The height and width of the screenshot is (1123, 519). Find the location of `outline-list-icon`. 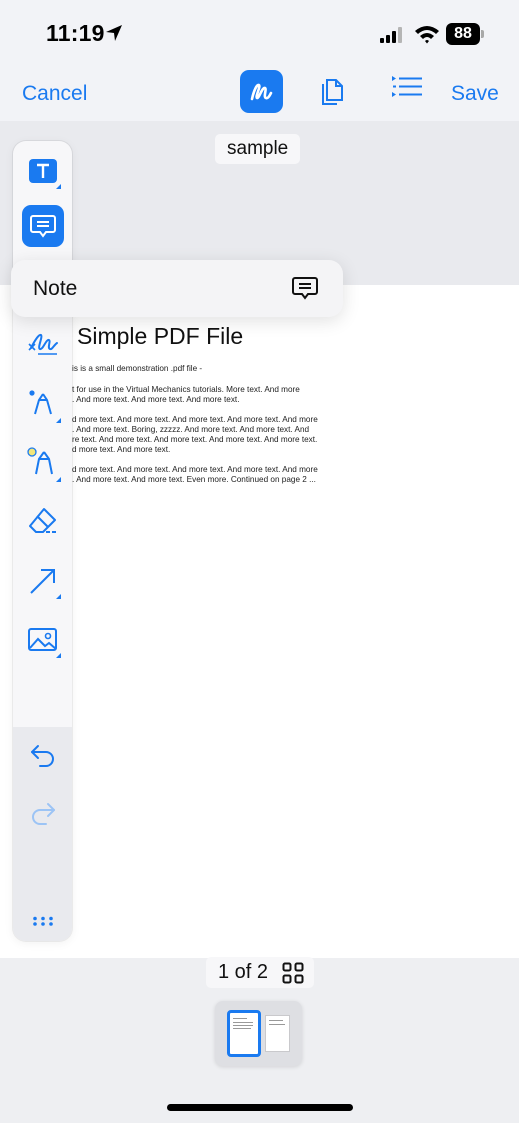

outline-list-icon is located at coordinates (407, 87).